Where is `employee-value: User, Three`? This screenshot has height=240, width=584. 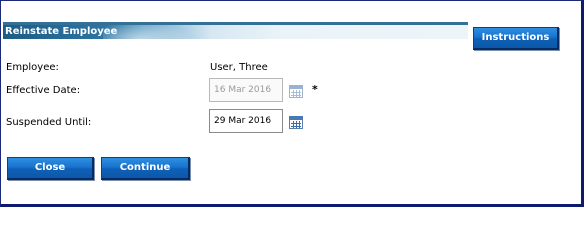
employee-value: User, Three is located at coordinates (239, 67).